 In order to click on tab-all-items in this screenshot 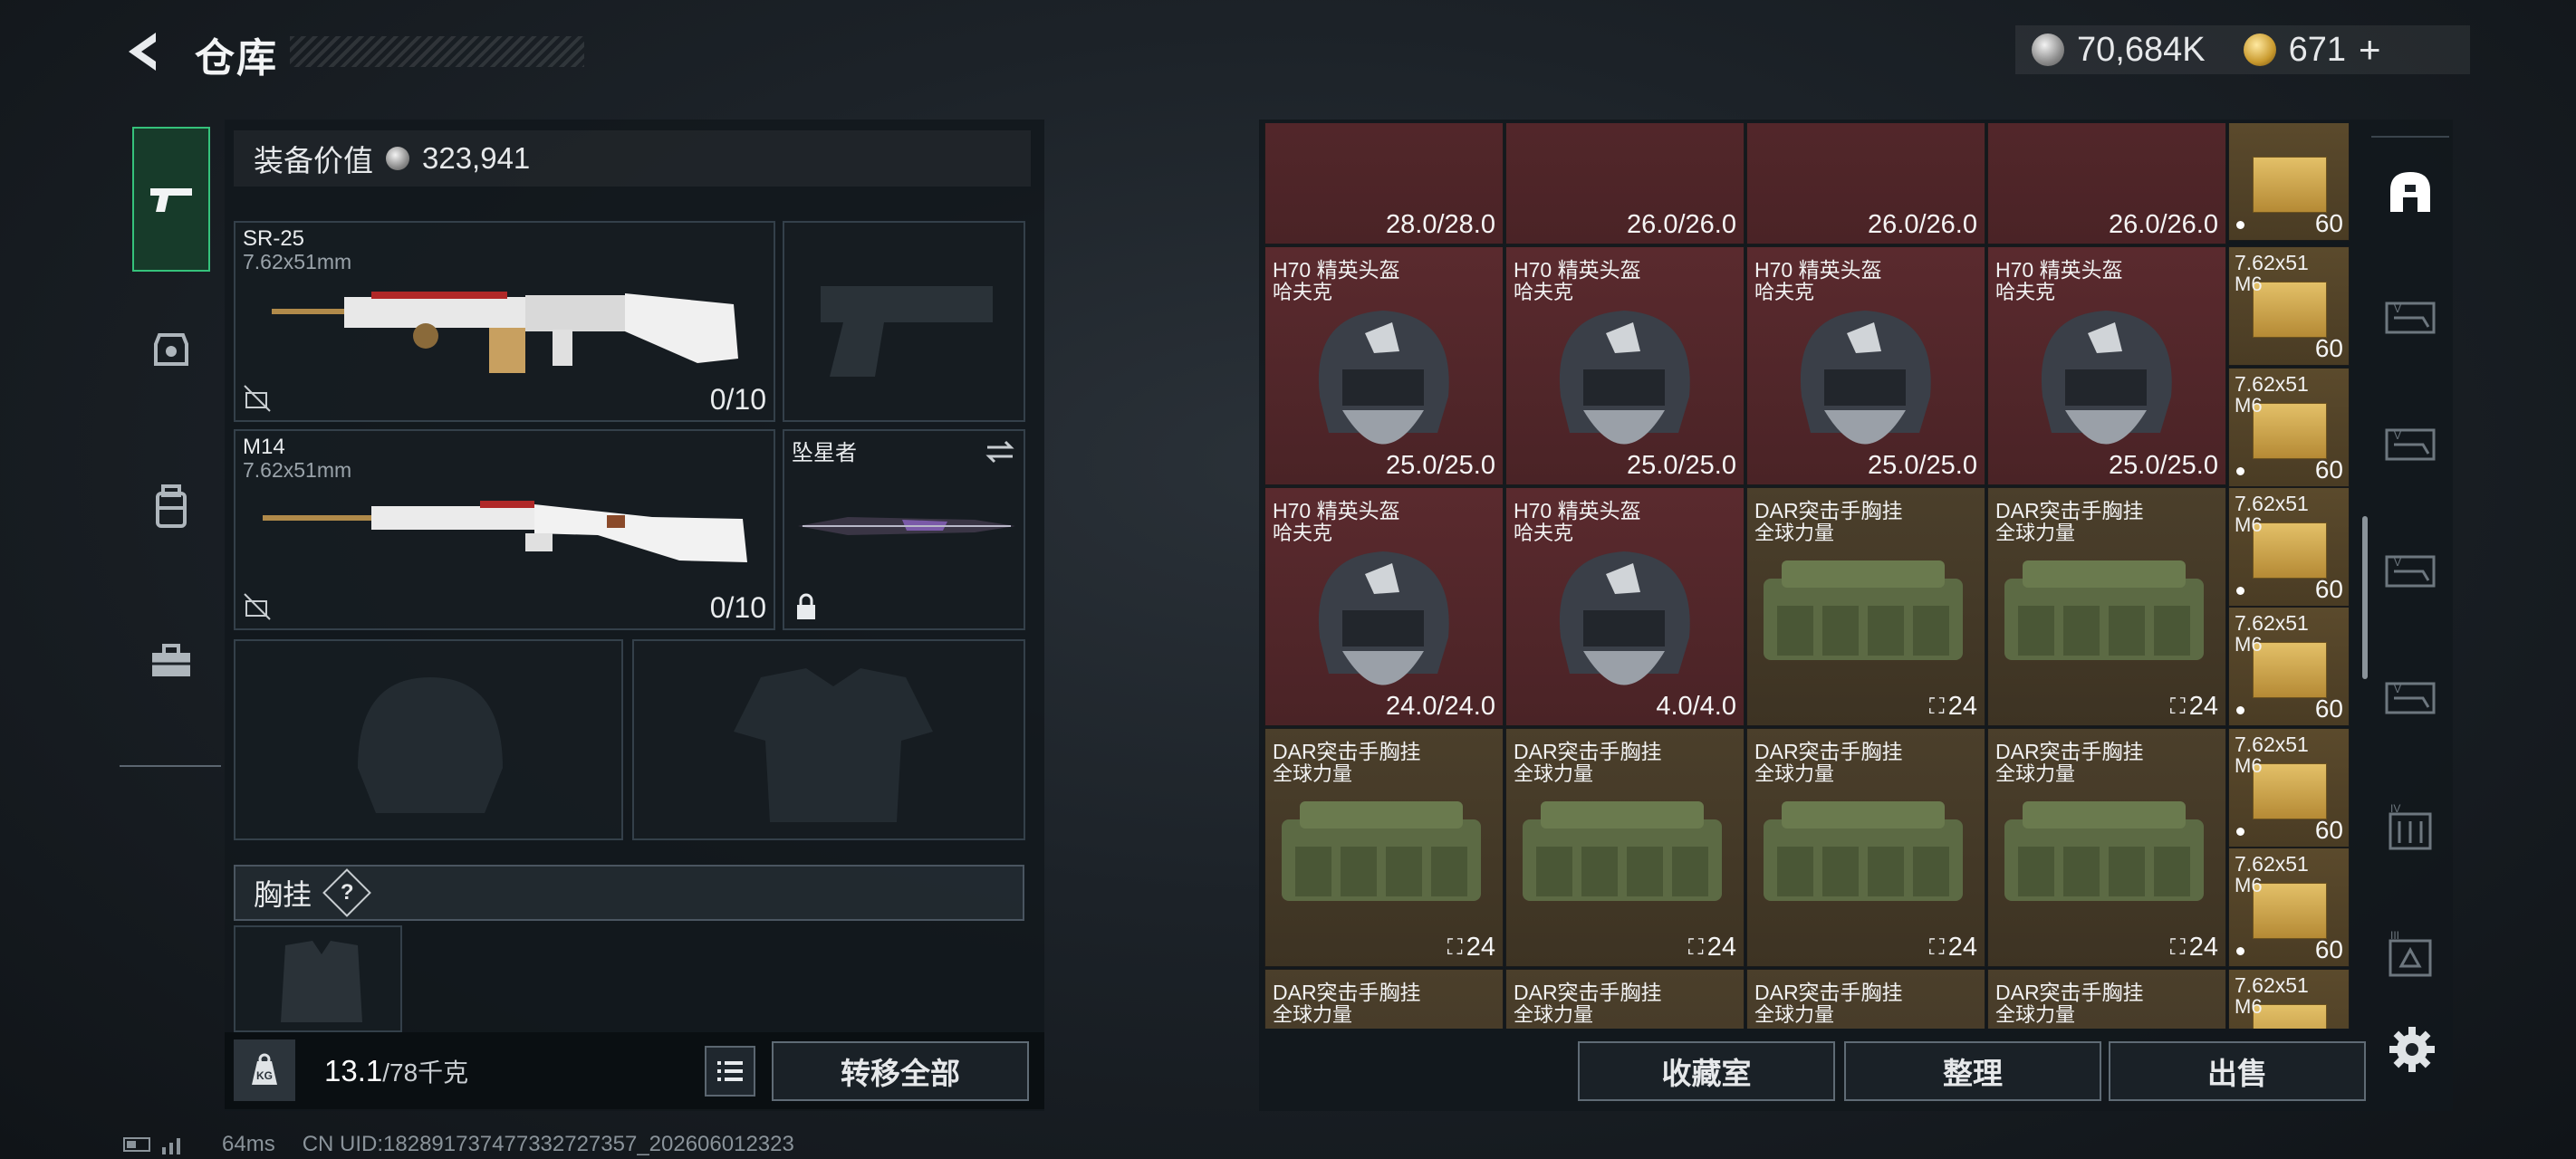, I will do `click(2410, 191)`.